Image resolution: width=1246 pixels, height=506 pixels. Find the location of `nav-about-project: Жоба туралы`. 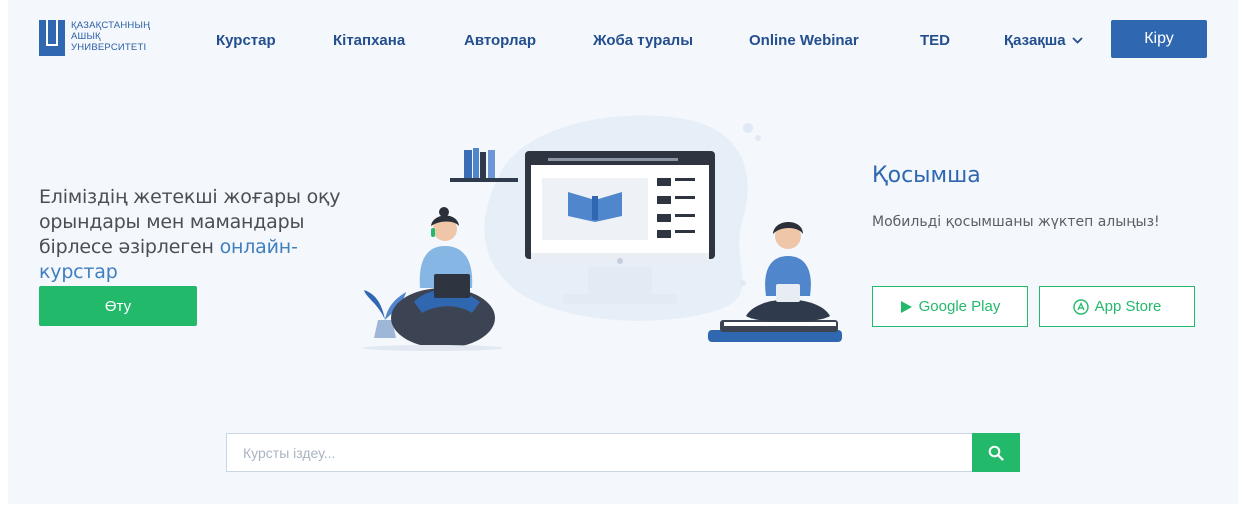

nav-about-project: Жоба туралы is located at coordinates (643, 40).